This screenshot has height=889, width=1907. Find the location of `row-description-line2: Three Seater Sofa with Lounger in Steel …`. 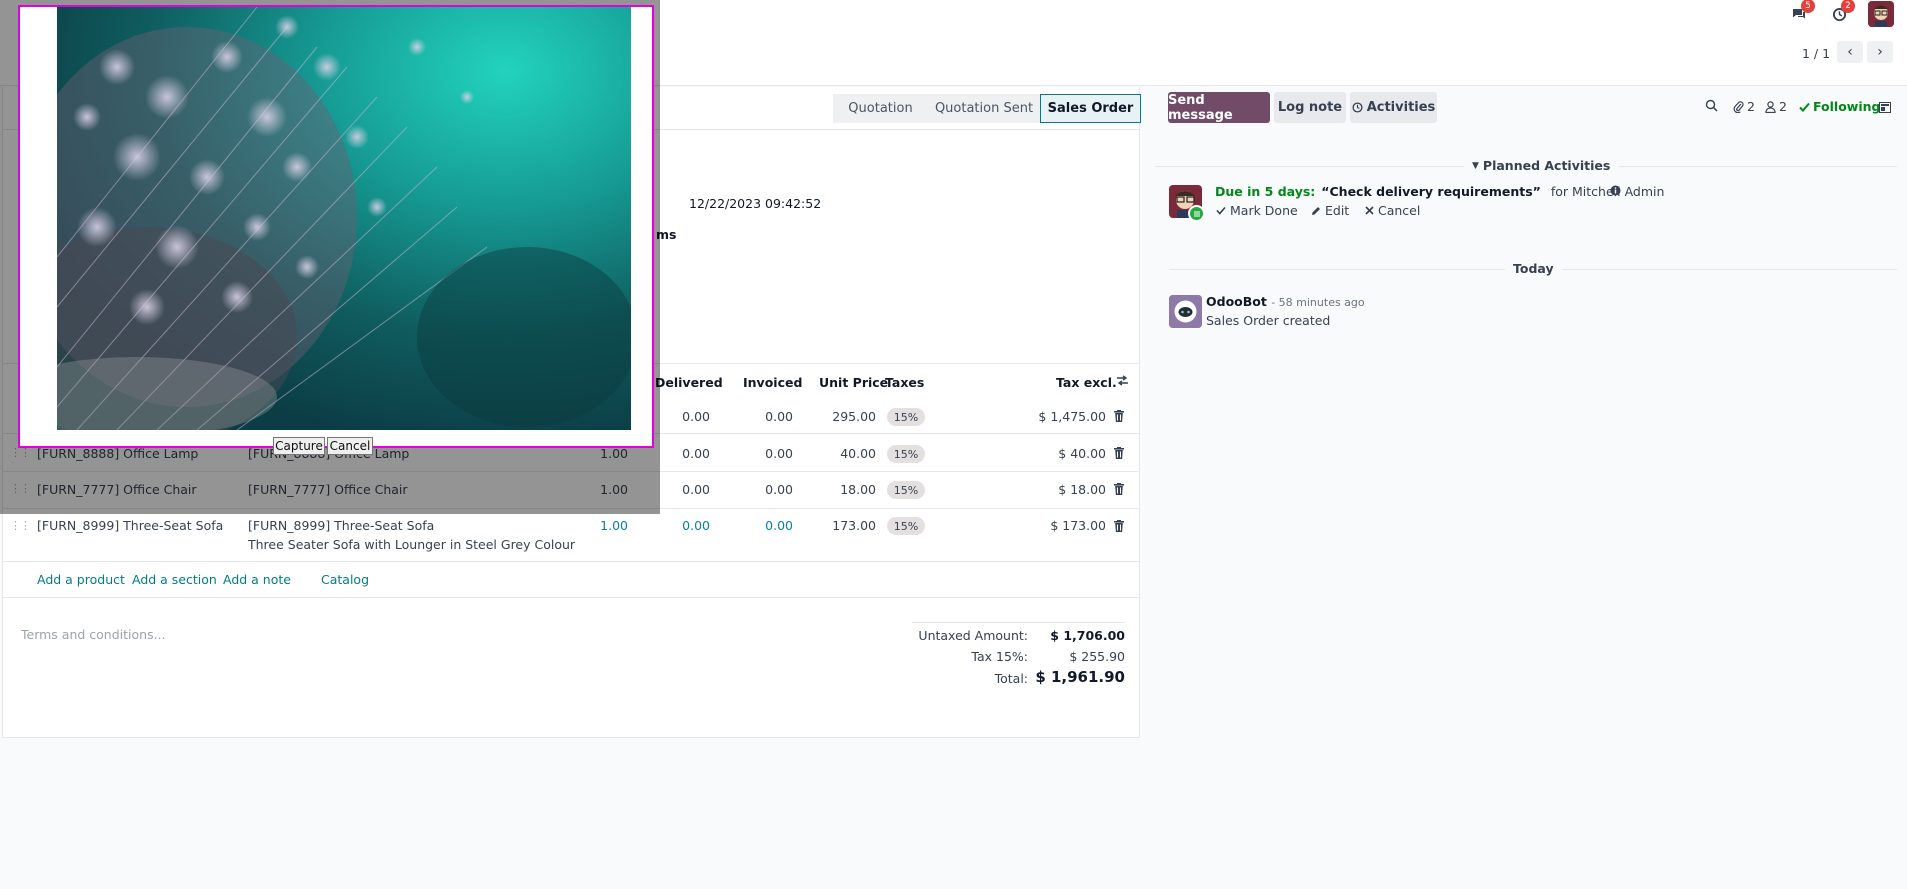

row-description-line2: Three Seater Sofa with Lounger in Steel … is located at coordinates (411, 544).